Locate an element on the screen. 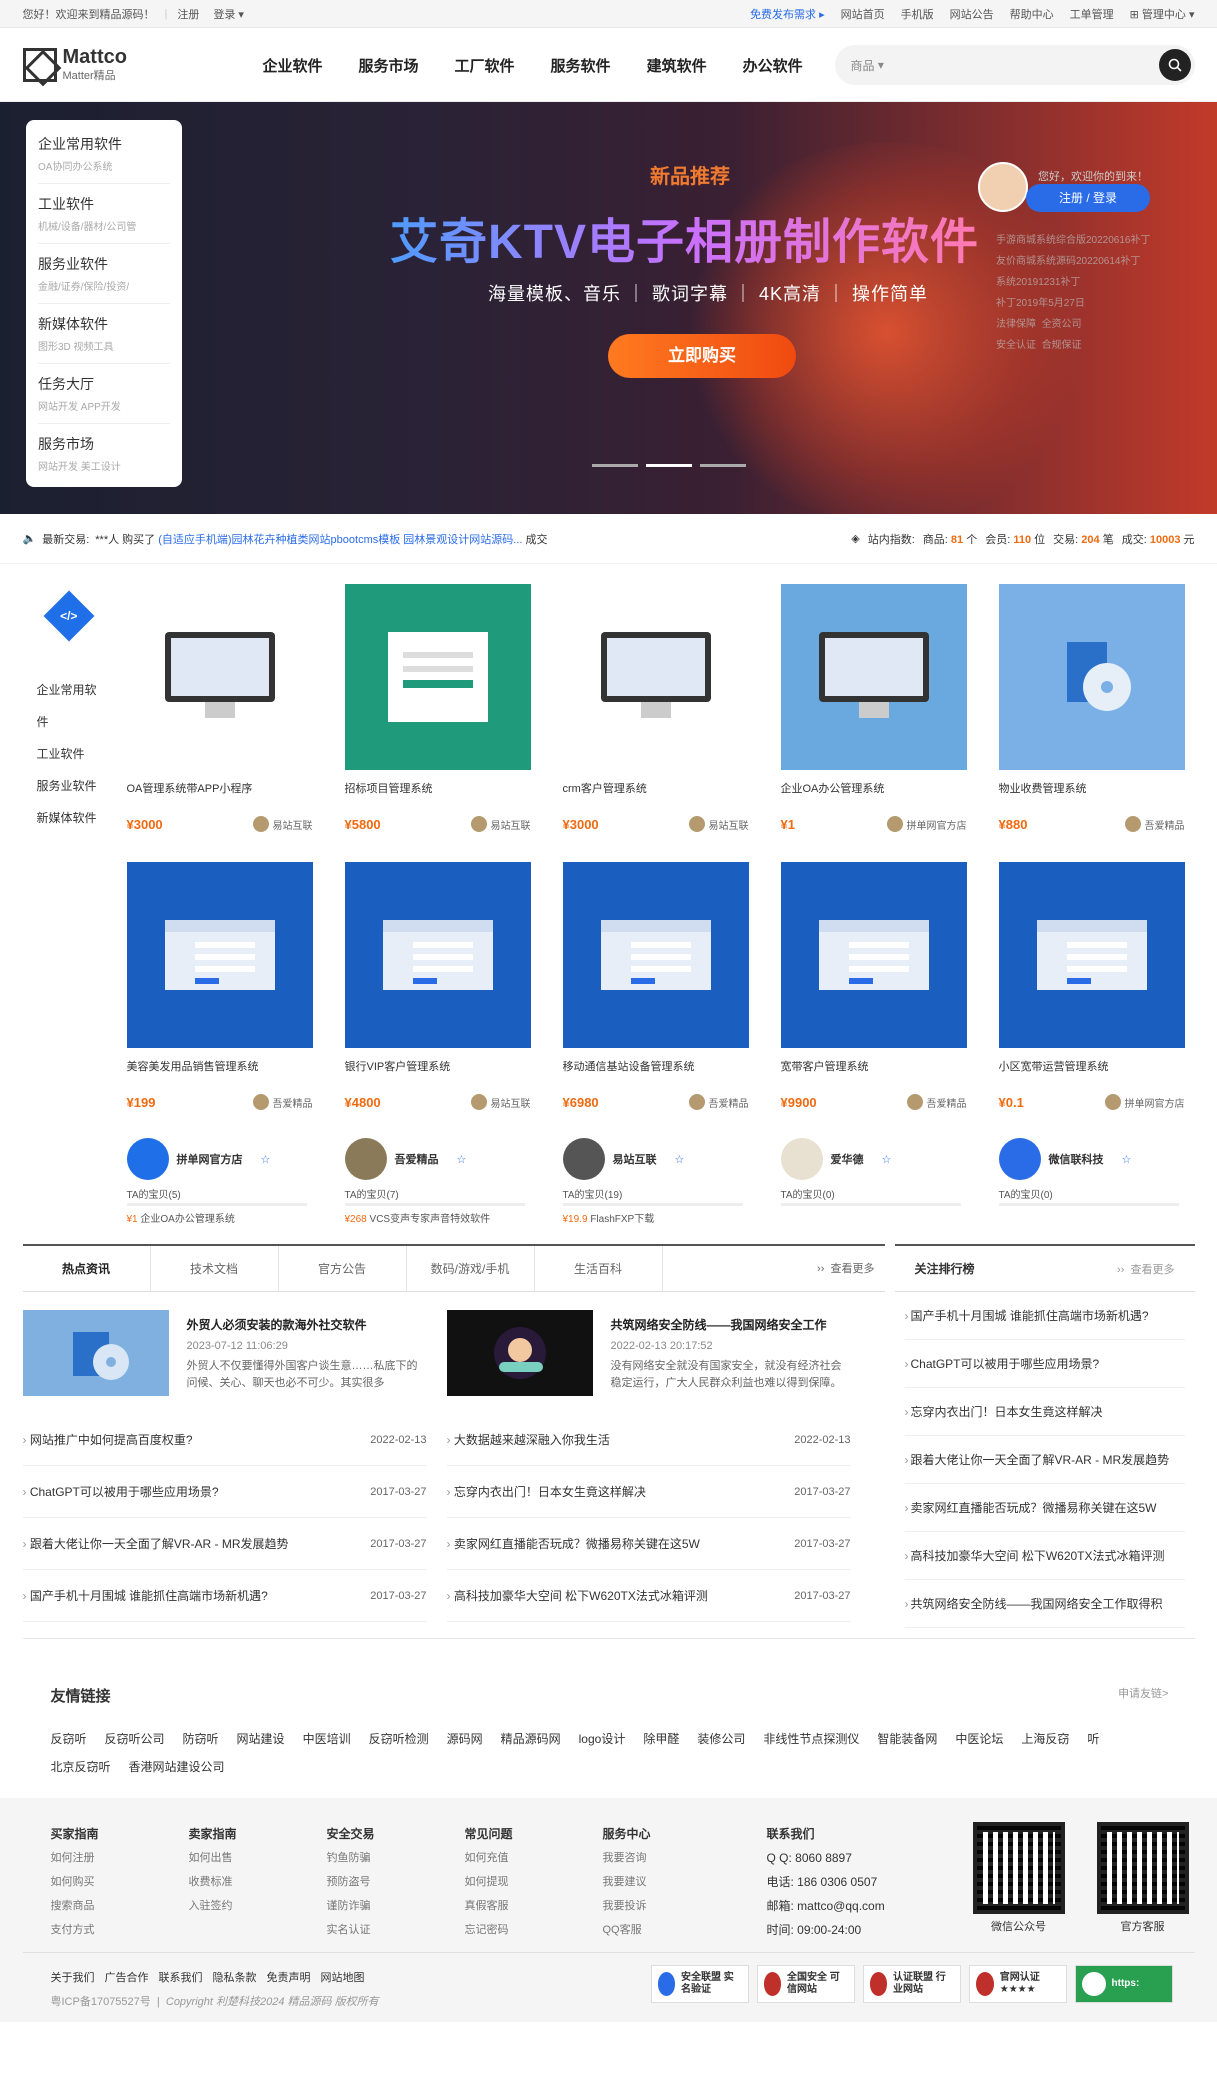  footer-link: 预防盗号 is located at coordinates (351, 1882).